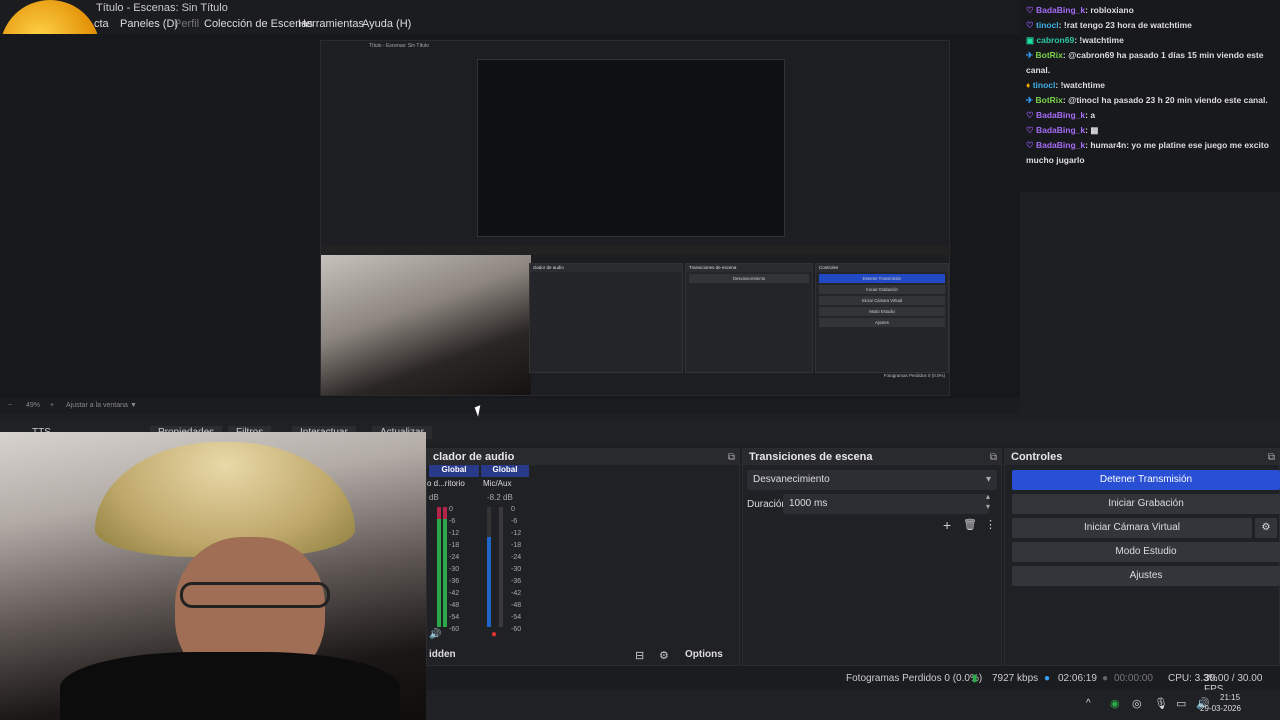 This screenshot has width=1280, height=720. Describe the element at coordinates (1146, 480) in the screenshot. I see `stop-stream-button: Detener Transmisión` at that location.